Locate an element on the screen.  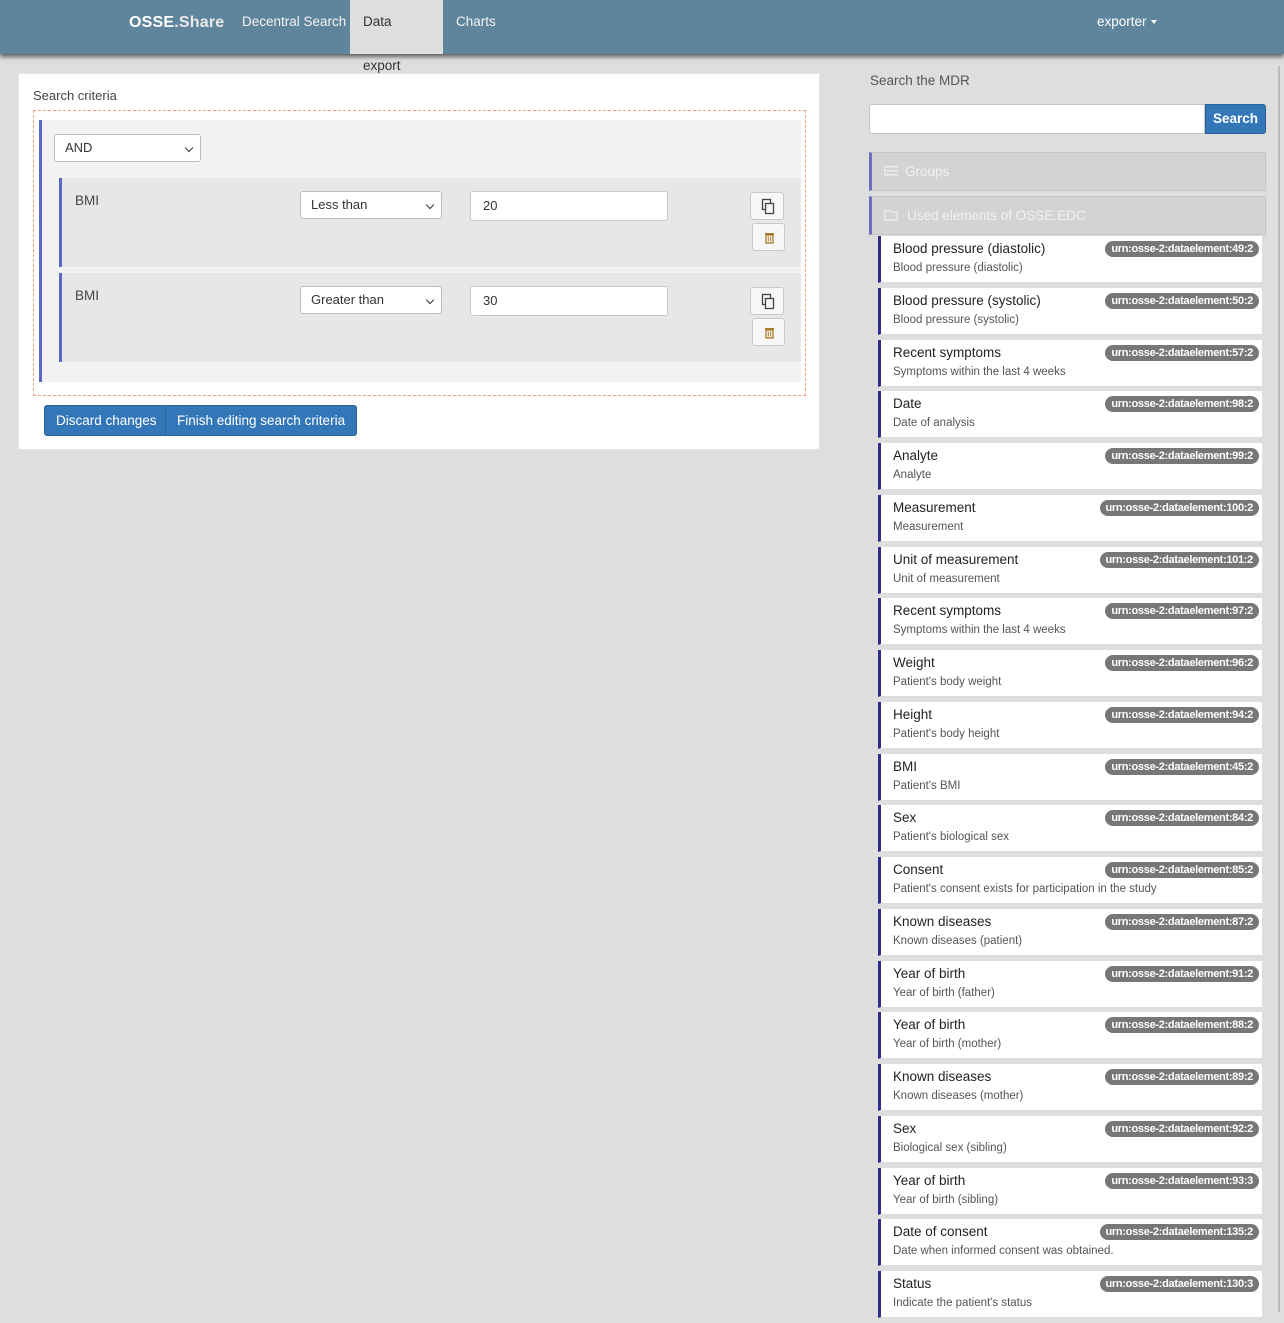
element-description: Year of birth (father) is located at coordinates (944, 992).